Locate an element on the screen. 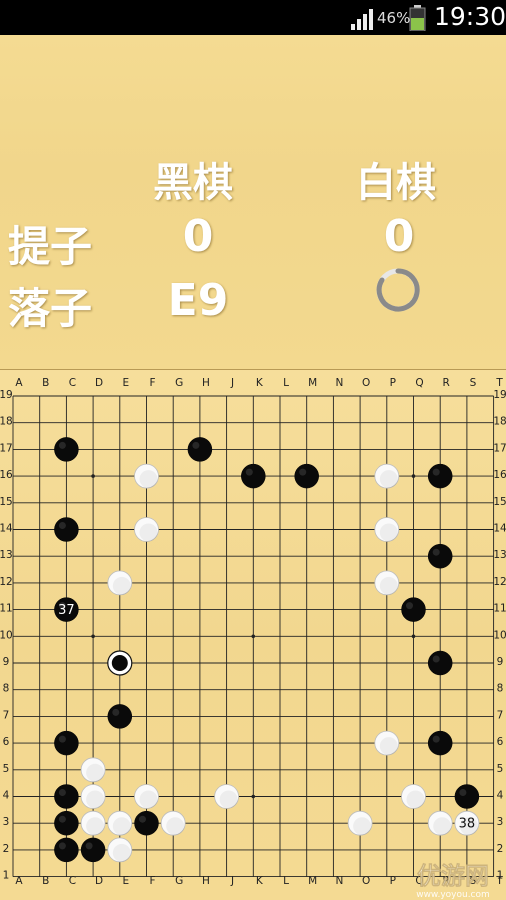 The height and width of the screenshot is (900, 506). row-label-left: 16 is located at coordinates (6, 475).